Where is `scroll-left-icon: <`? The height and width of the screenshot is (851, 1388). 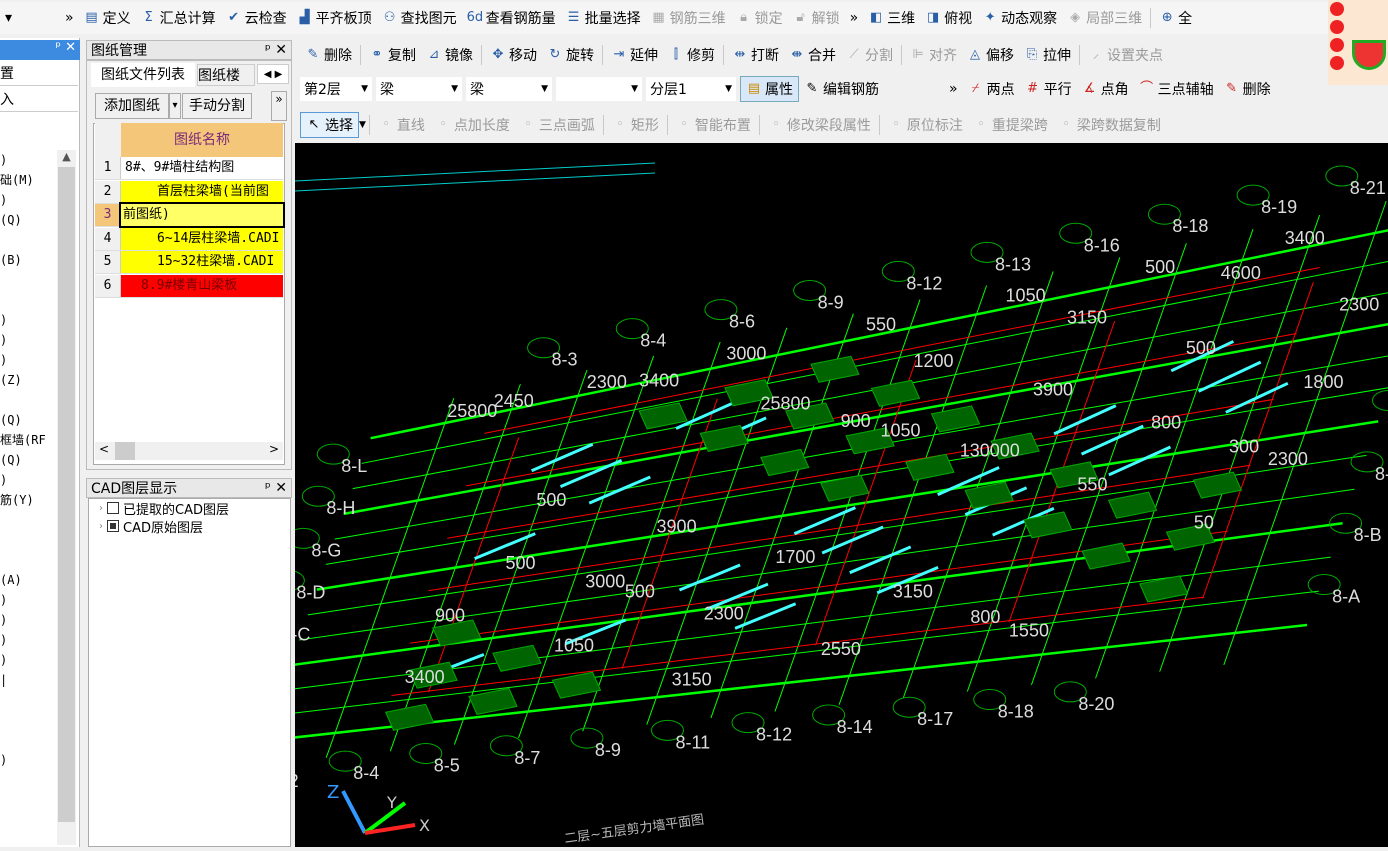
scroll-left-icon: < is located at coordinates (104, 451).